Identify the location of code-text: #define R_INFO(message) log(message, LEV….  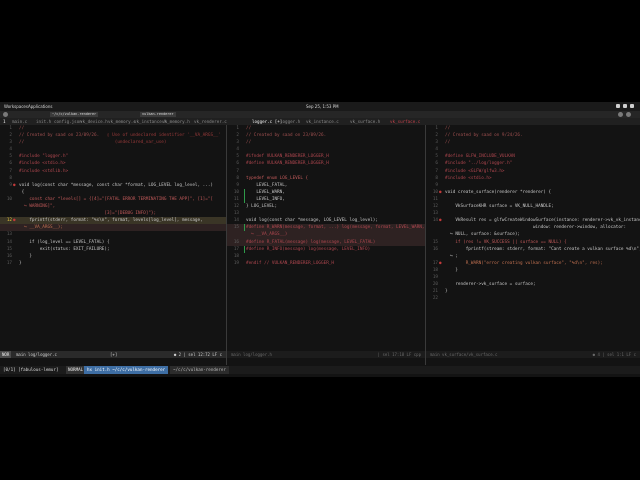
(308, 249).